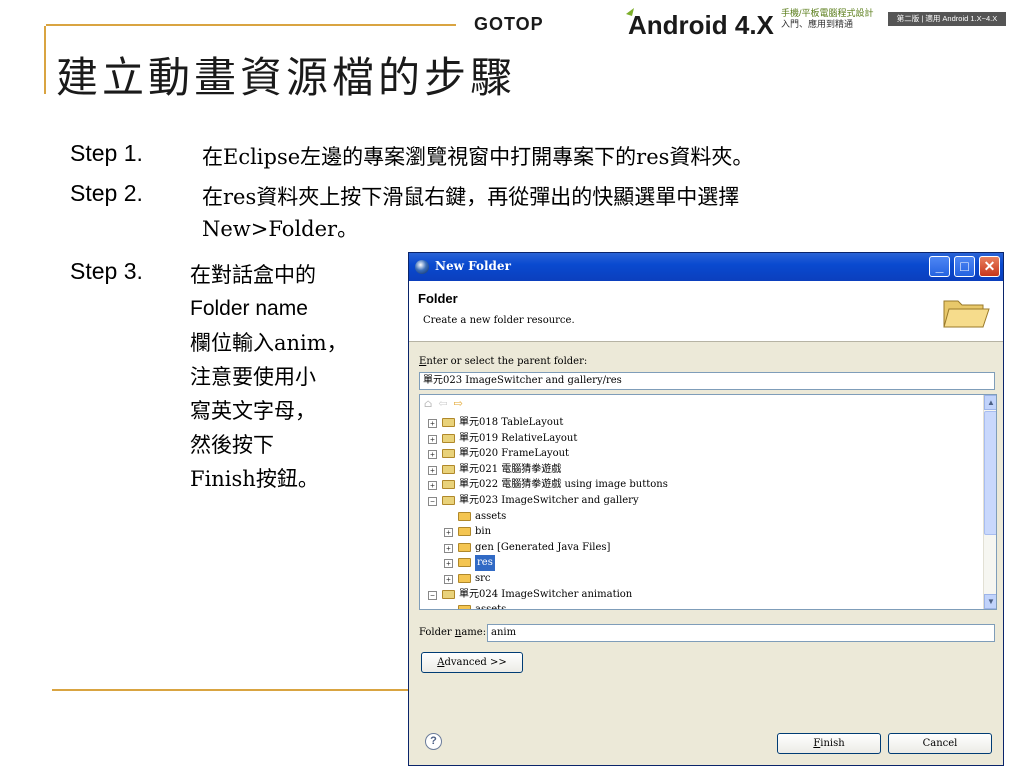 This screenshot has width=1024, height=768. What do you see at coordinates (106, 271) in the screenshot?
I see `step3-label: Step 3.` at bounding box center [106, 271].